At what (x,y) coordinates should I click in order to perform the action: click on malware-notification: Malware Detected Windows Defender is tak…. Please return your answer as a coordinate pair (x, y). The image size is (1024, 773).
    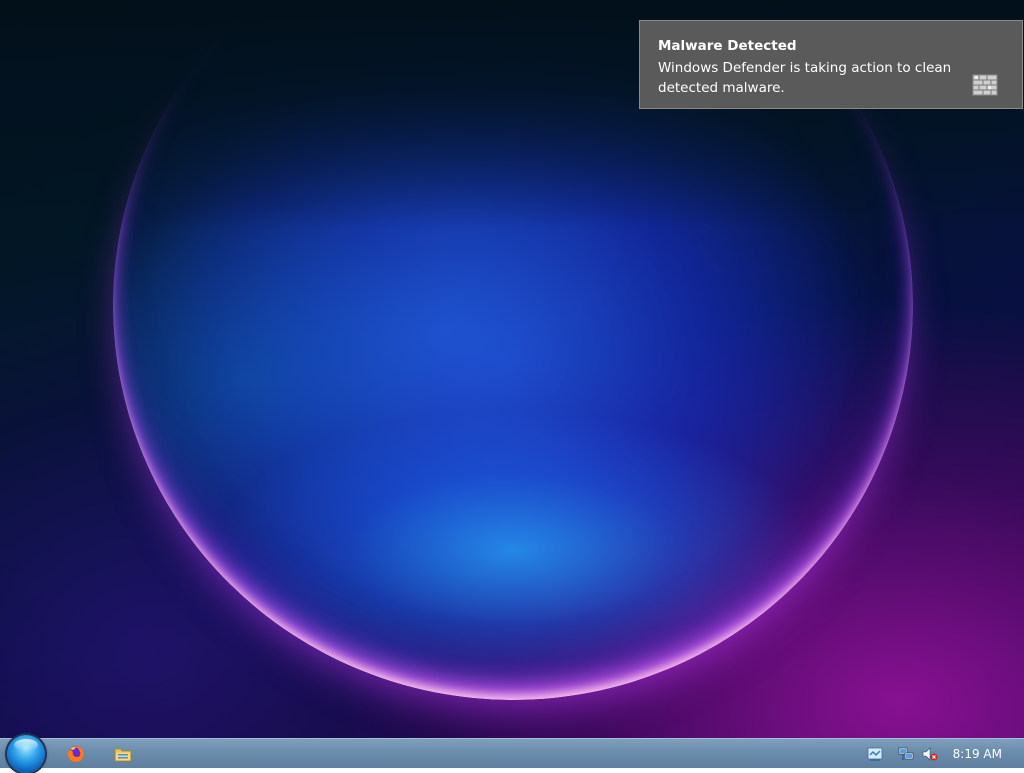
    Looking at the image, I should click on (831, 64).